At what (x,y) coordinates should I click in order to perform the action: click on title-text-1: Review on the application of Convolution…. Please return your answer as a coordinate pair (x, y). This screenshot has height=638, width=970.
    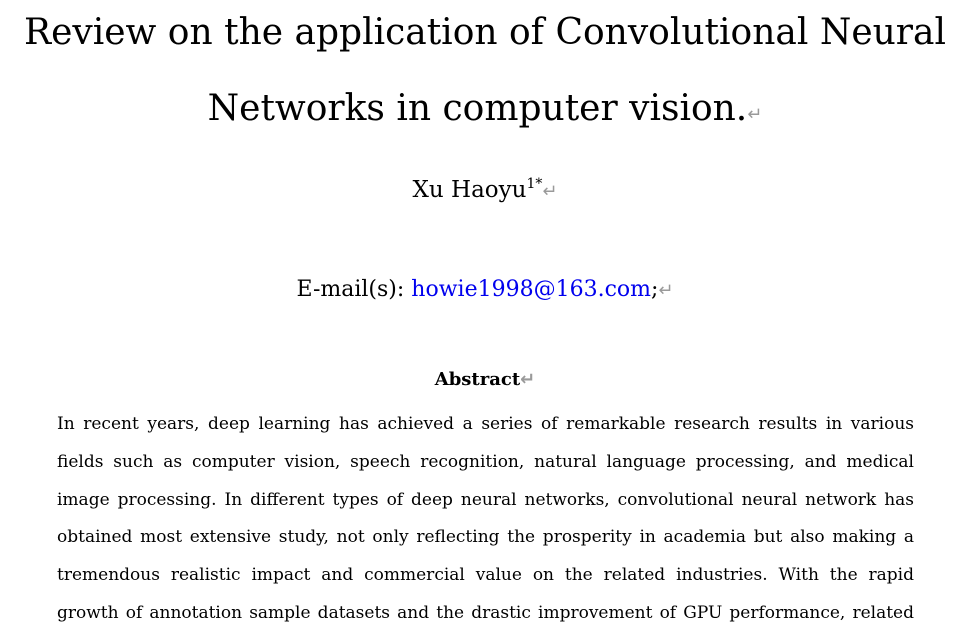
    Looking at the image, I should click on (484, 32).